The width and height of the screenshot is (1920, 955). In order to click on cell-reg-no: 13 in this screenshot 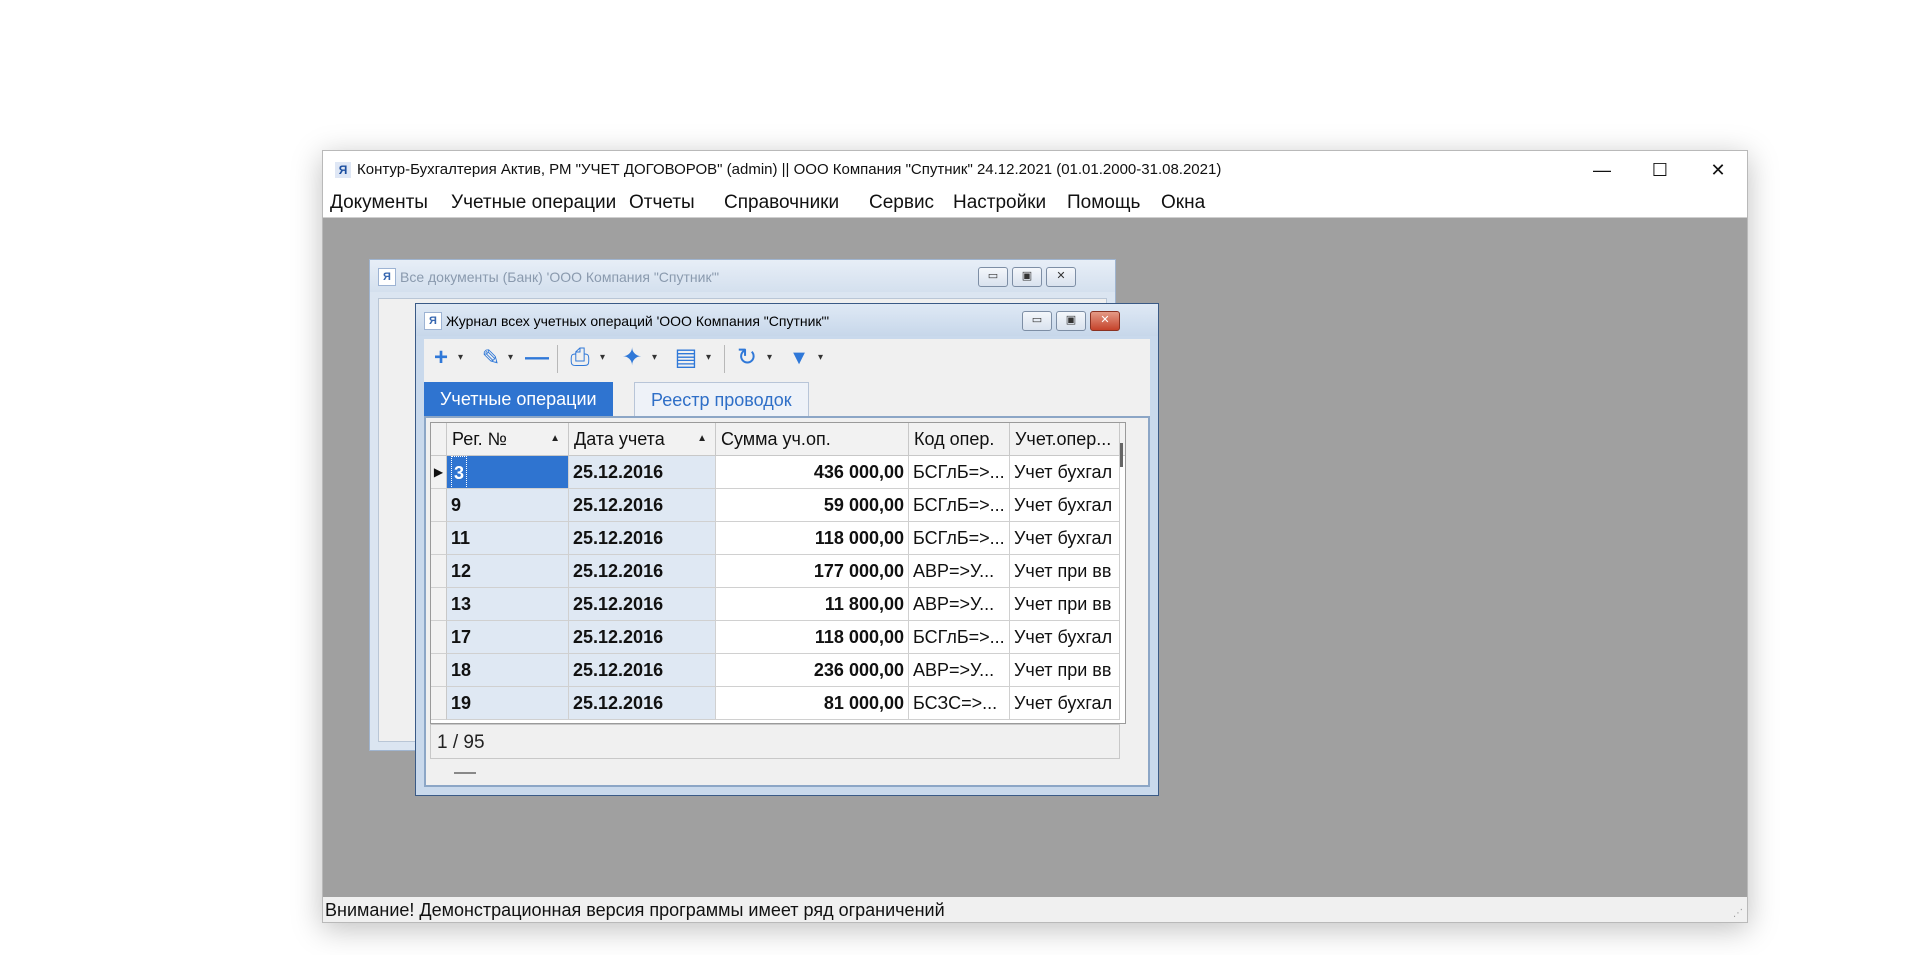, I will do `click(508, 604)`.